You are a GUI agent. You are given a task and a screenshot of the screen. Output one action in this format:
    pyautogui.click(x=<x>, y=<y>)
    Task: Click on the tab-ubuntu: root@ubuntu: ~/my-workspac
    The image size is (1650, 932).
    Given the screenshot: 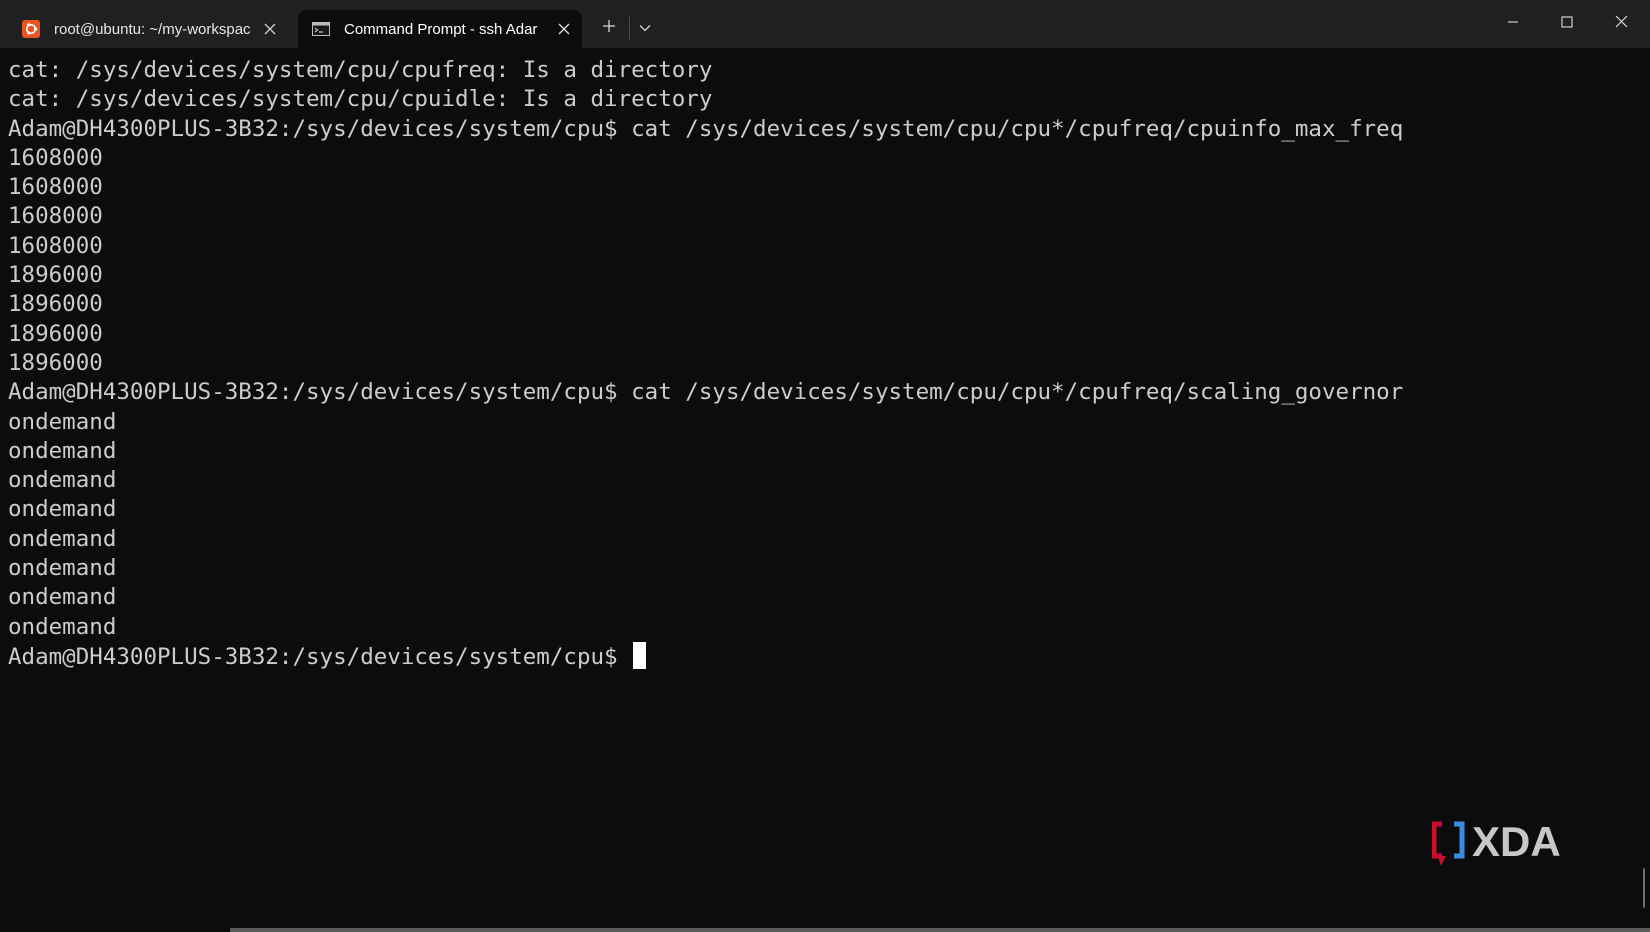 What is the action you would take?
    pyautogui.click(x=148, y=29)
    